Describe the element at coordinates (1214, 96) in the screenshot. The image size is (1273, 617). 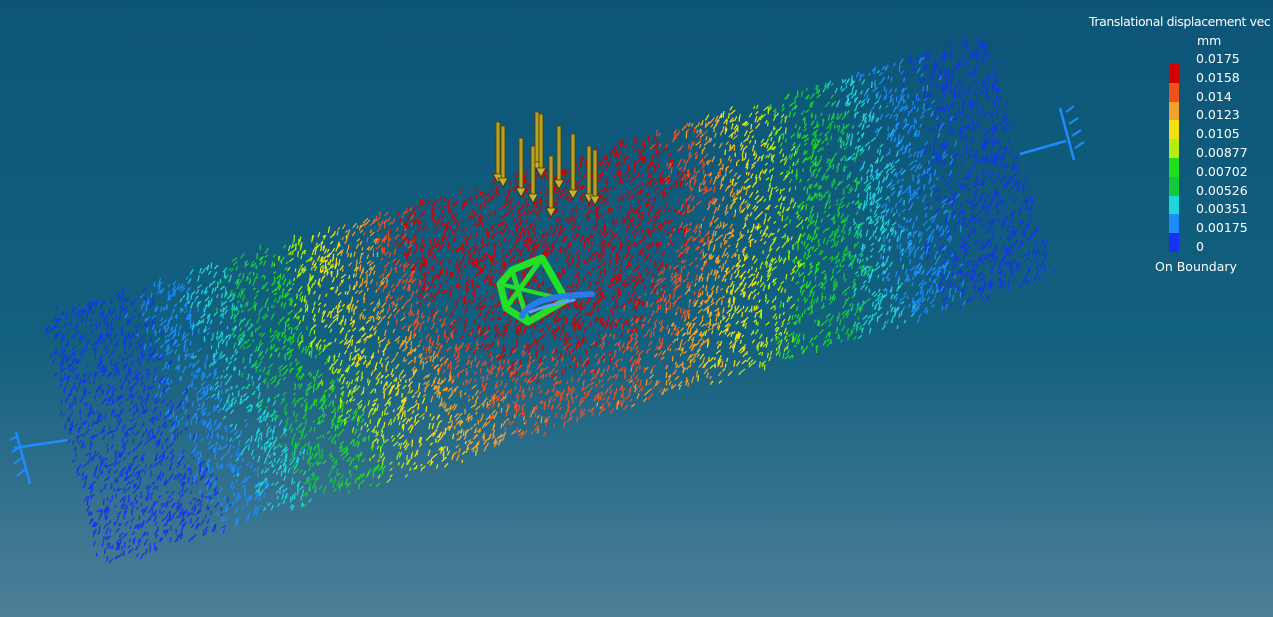
I see `legend-value: 0.014` at that location.